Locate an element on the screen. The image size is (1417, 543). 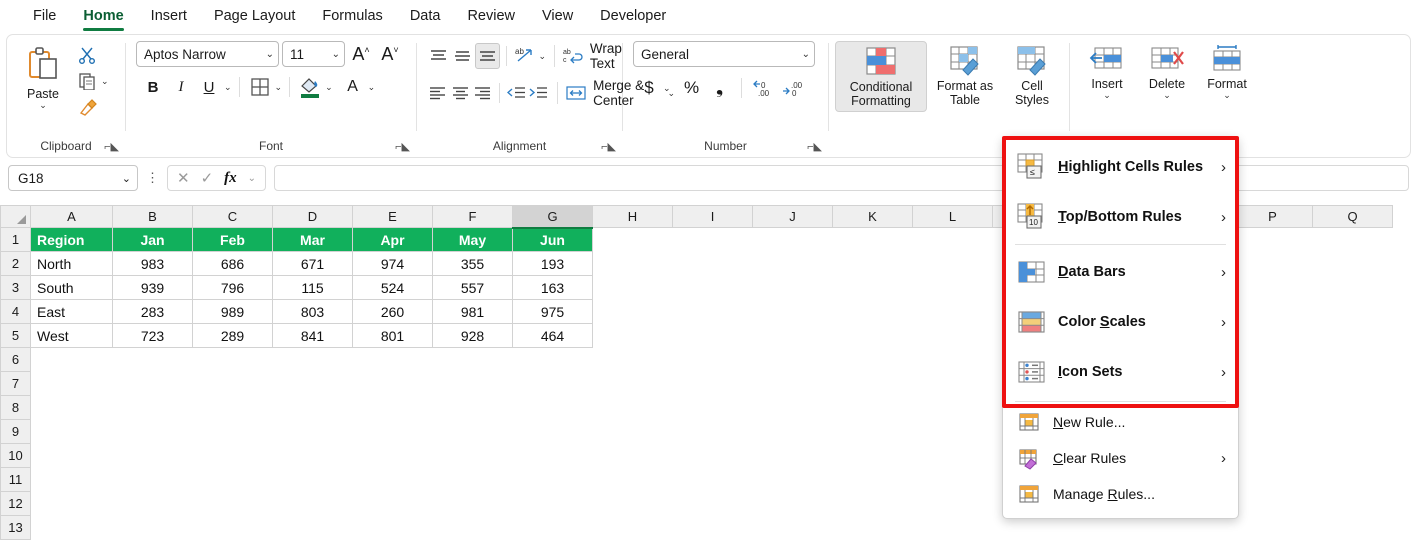
cell-B9 is located at coordinates (152, 431).